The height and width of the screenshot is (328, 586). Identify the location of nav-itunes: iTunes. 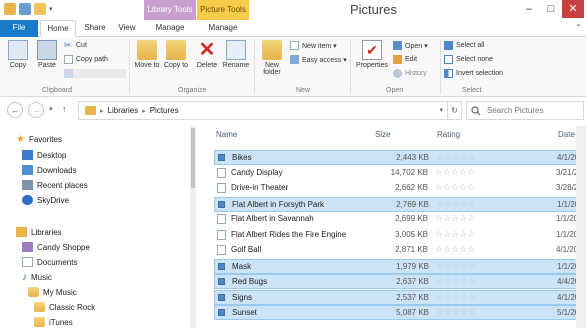
(53, 322).